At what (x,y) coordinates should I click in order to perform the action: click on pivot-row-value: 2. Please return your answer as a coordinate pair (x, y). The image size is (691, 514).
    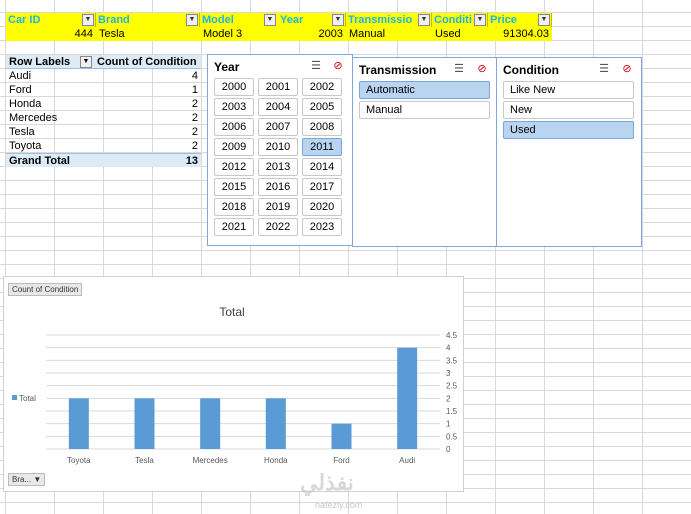
    Looking at the image, I should click on (194, 118).